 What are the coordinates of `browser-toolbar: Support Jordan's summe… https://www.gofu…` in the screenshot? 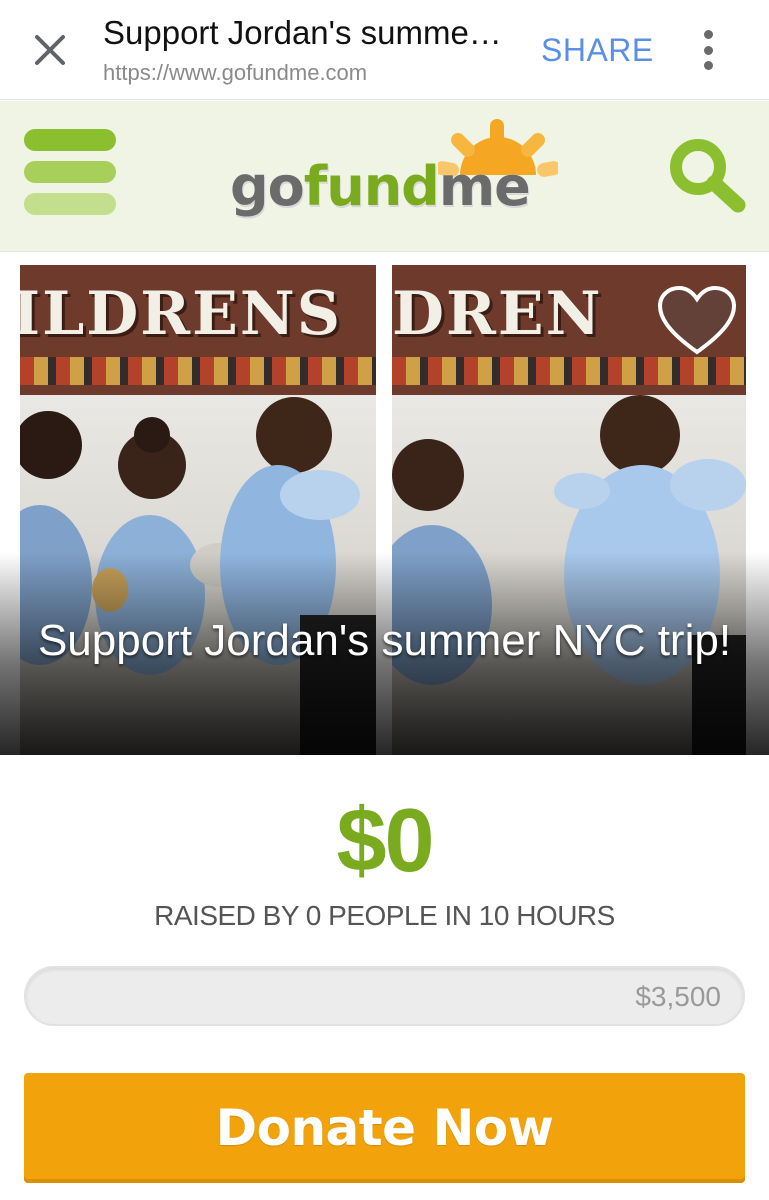 It's located at (384, 50).